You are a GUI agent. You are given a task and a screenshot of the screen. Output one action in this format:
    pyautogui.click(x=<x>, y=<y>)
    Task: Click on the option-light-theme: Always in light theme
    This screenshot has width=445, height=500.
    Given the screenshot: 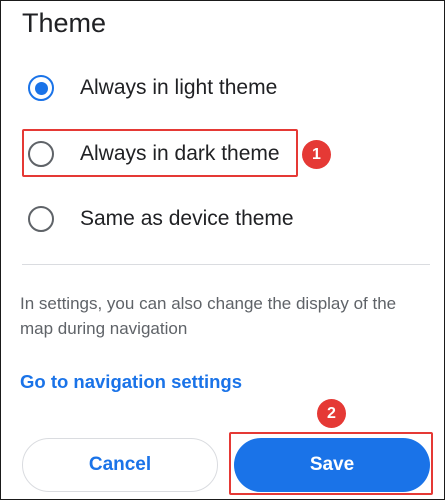 What is the action you would take?
    pyautogui.click(x=152, y=88)
    